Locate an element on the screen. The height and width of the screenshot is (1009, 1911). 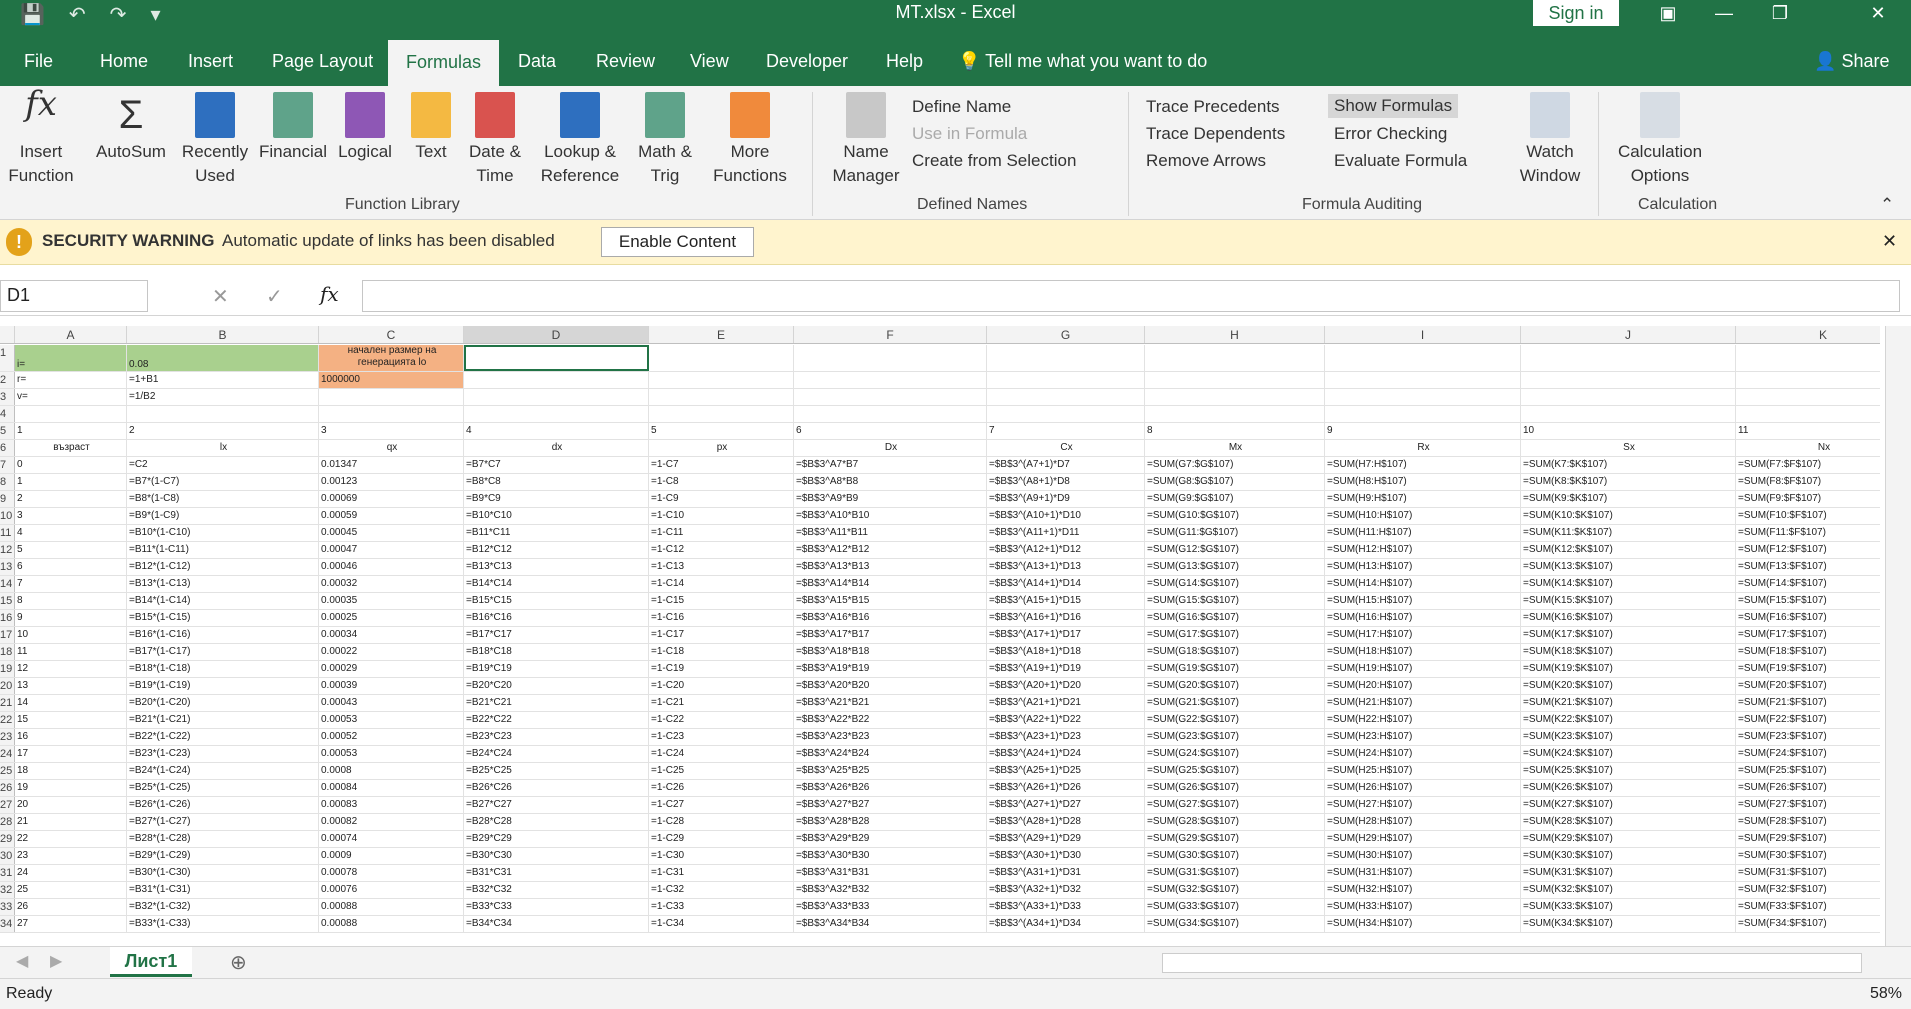
cell: =1-C31 is located at coordinates (721, 873).